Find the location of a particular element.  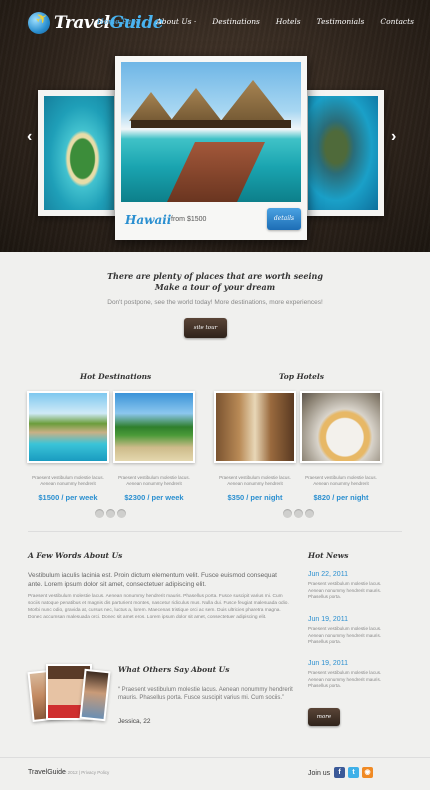

destination-price-2: $2300 / per week is located at coordinates (154, 497).